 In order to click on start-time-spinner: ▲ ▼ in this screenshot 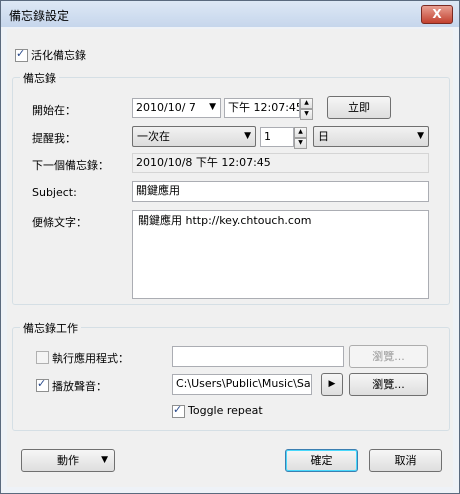, I will do `click(306, 109)`.